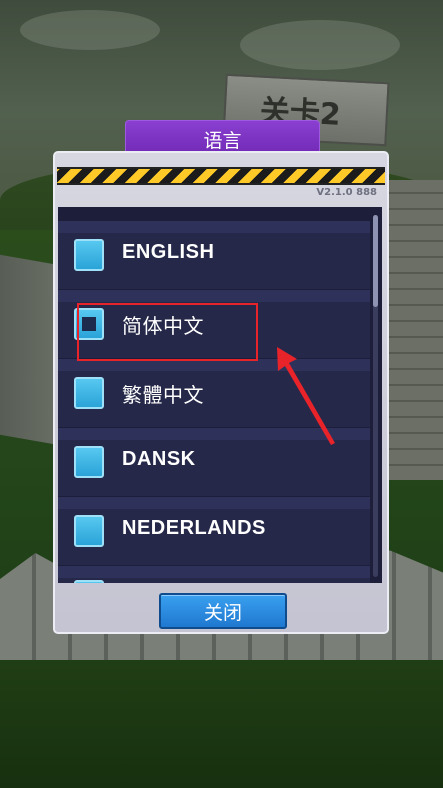 The height and width of the screenshot is (788, 443). What do you see at coordinates (375, 396) in the screenshot?
I see `list-scrollbar` at bounding box center [375, 396].